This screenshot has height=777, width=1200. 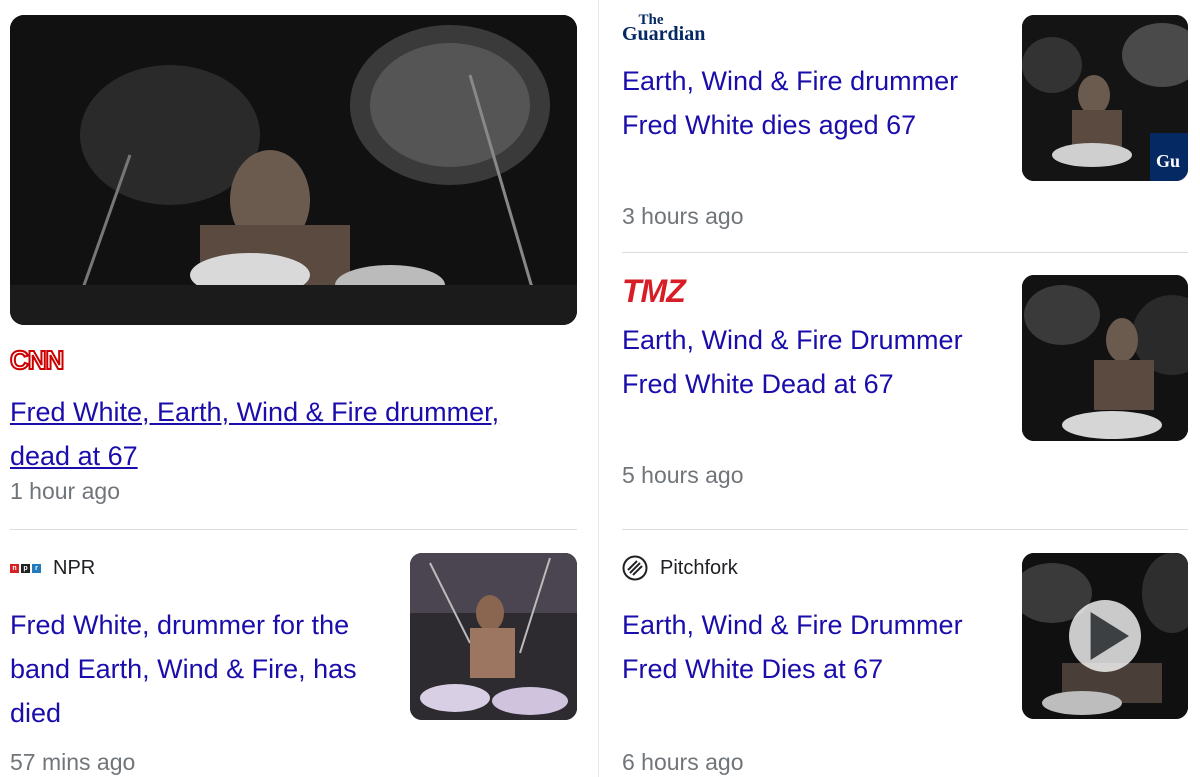 I want to click on article-time: 1 hour ago, so click(x=65, y=491).